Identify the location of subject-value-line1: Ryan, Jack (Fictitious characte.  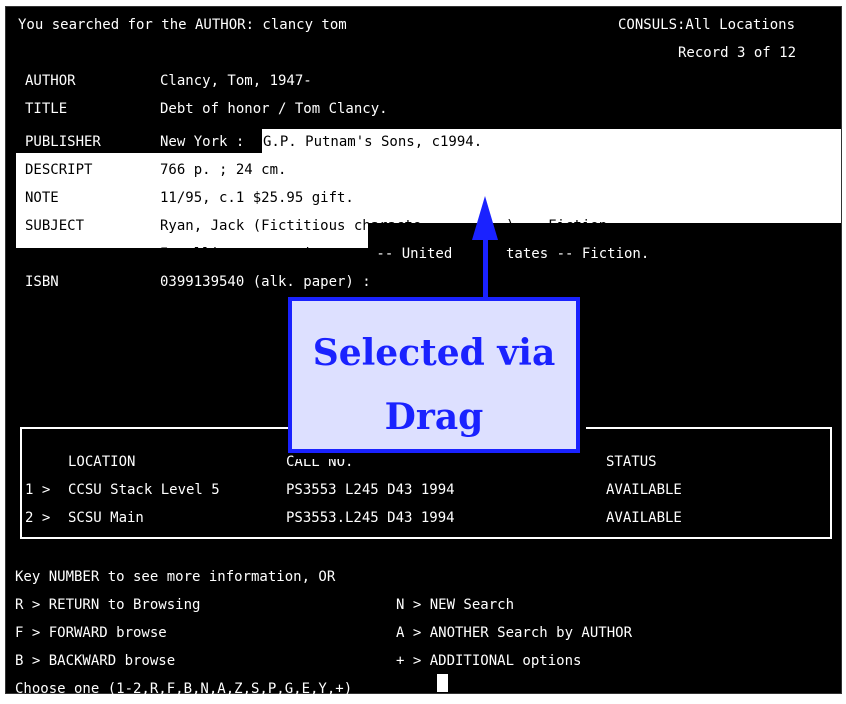
(291, 226).